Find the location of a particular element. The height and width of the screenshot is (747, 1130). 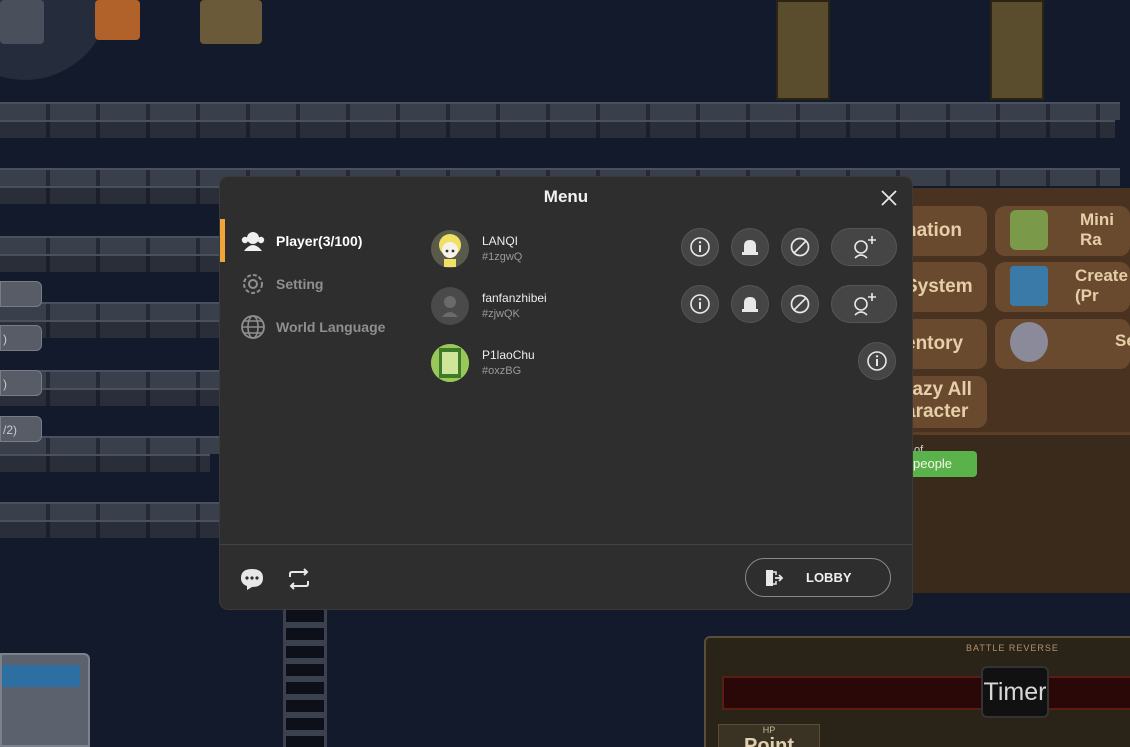

sidebar-item-label: Setting is located at coordinates (300, 283).